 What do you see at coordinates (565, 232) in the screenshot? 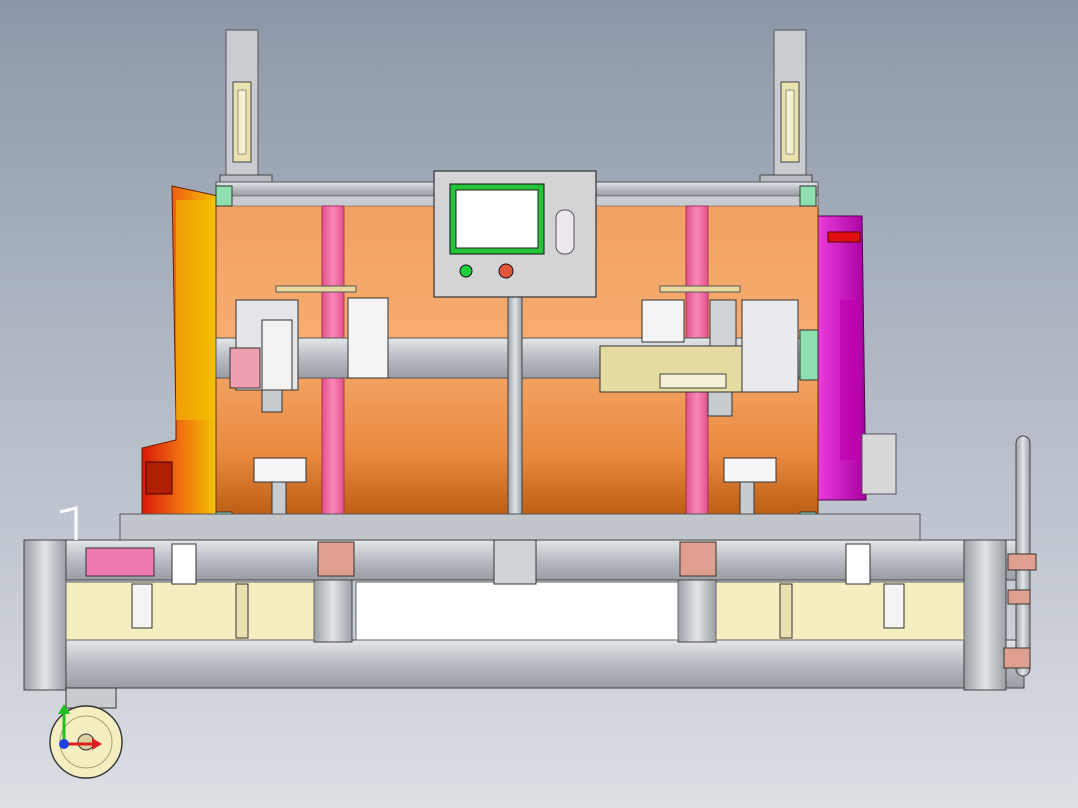
I see `key-switch-icon` at bounding box center [565, 232].